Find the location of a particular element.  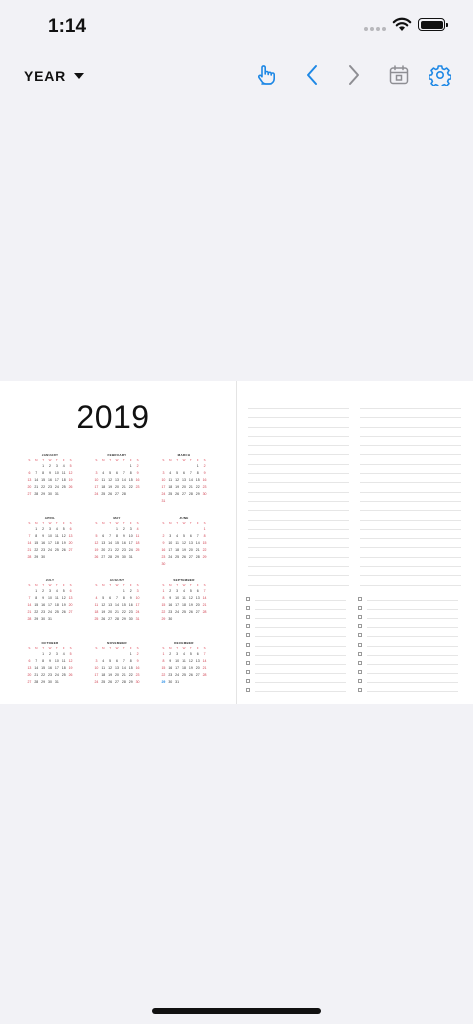

day-cell: 31 is located at coordinates (177, 682).